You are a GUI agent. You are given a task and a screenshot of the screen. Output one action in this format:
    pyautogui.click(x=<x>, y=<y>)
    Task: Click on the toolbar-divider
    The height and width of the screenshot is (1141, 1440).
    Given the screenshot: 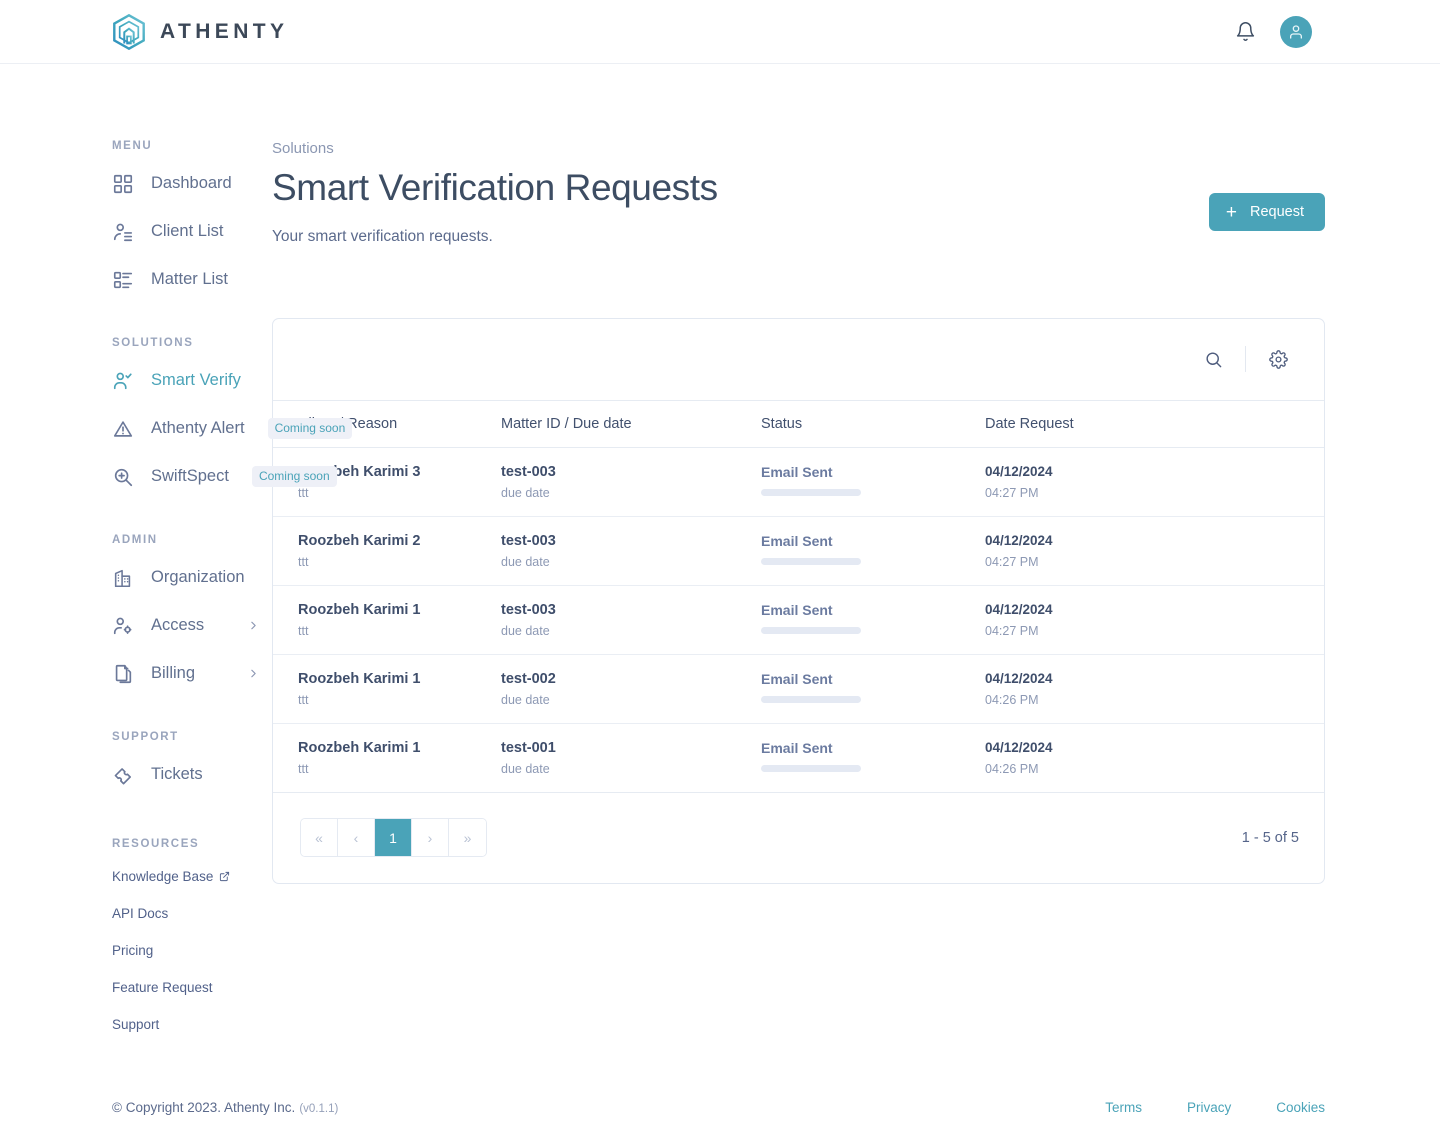 What is the action you would take?
    pyautogui.click(x=1245, y=359)
    